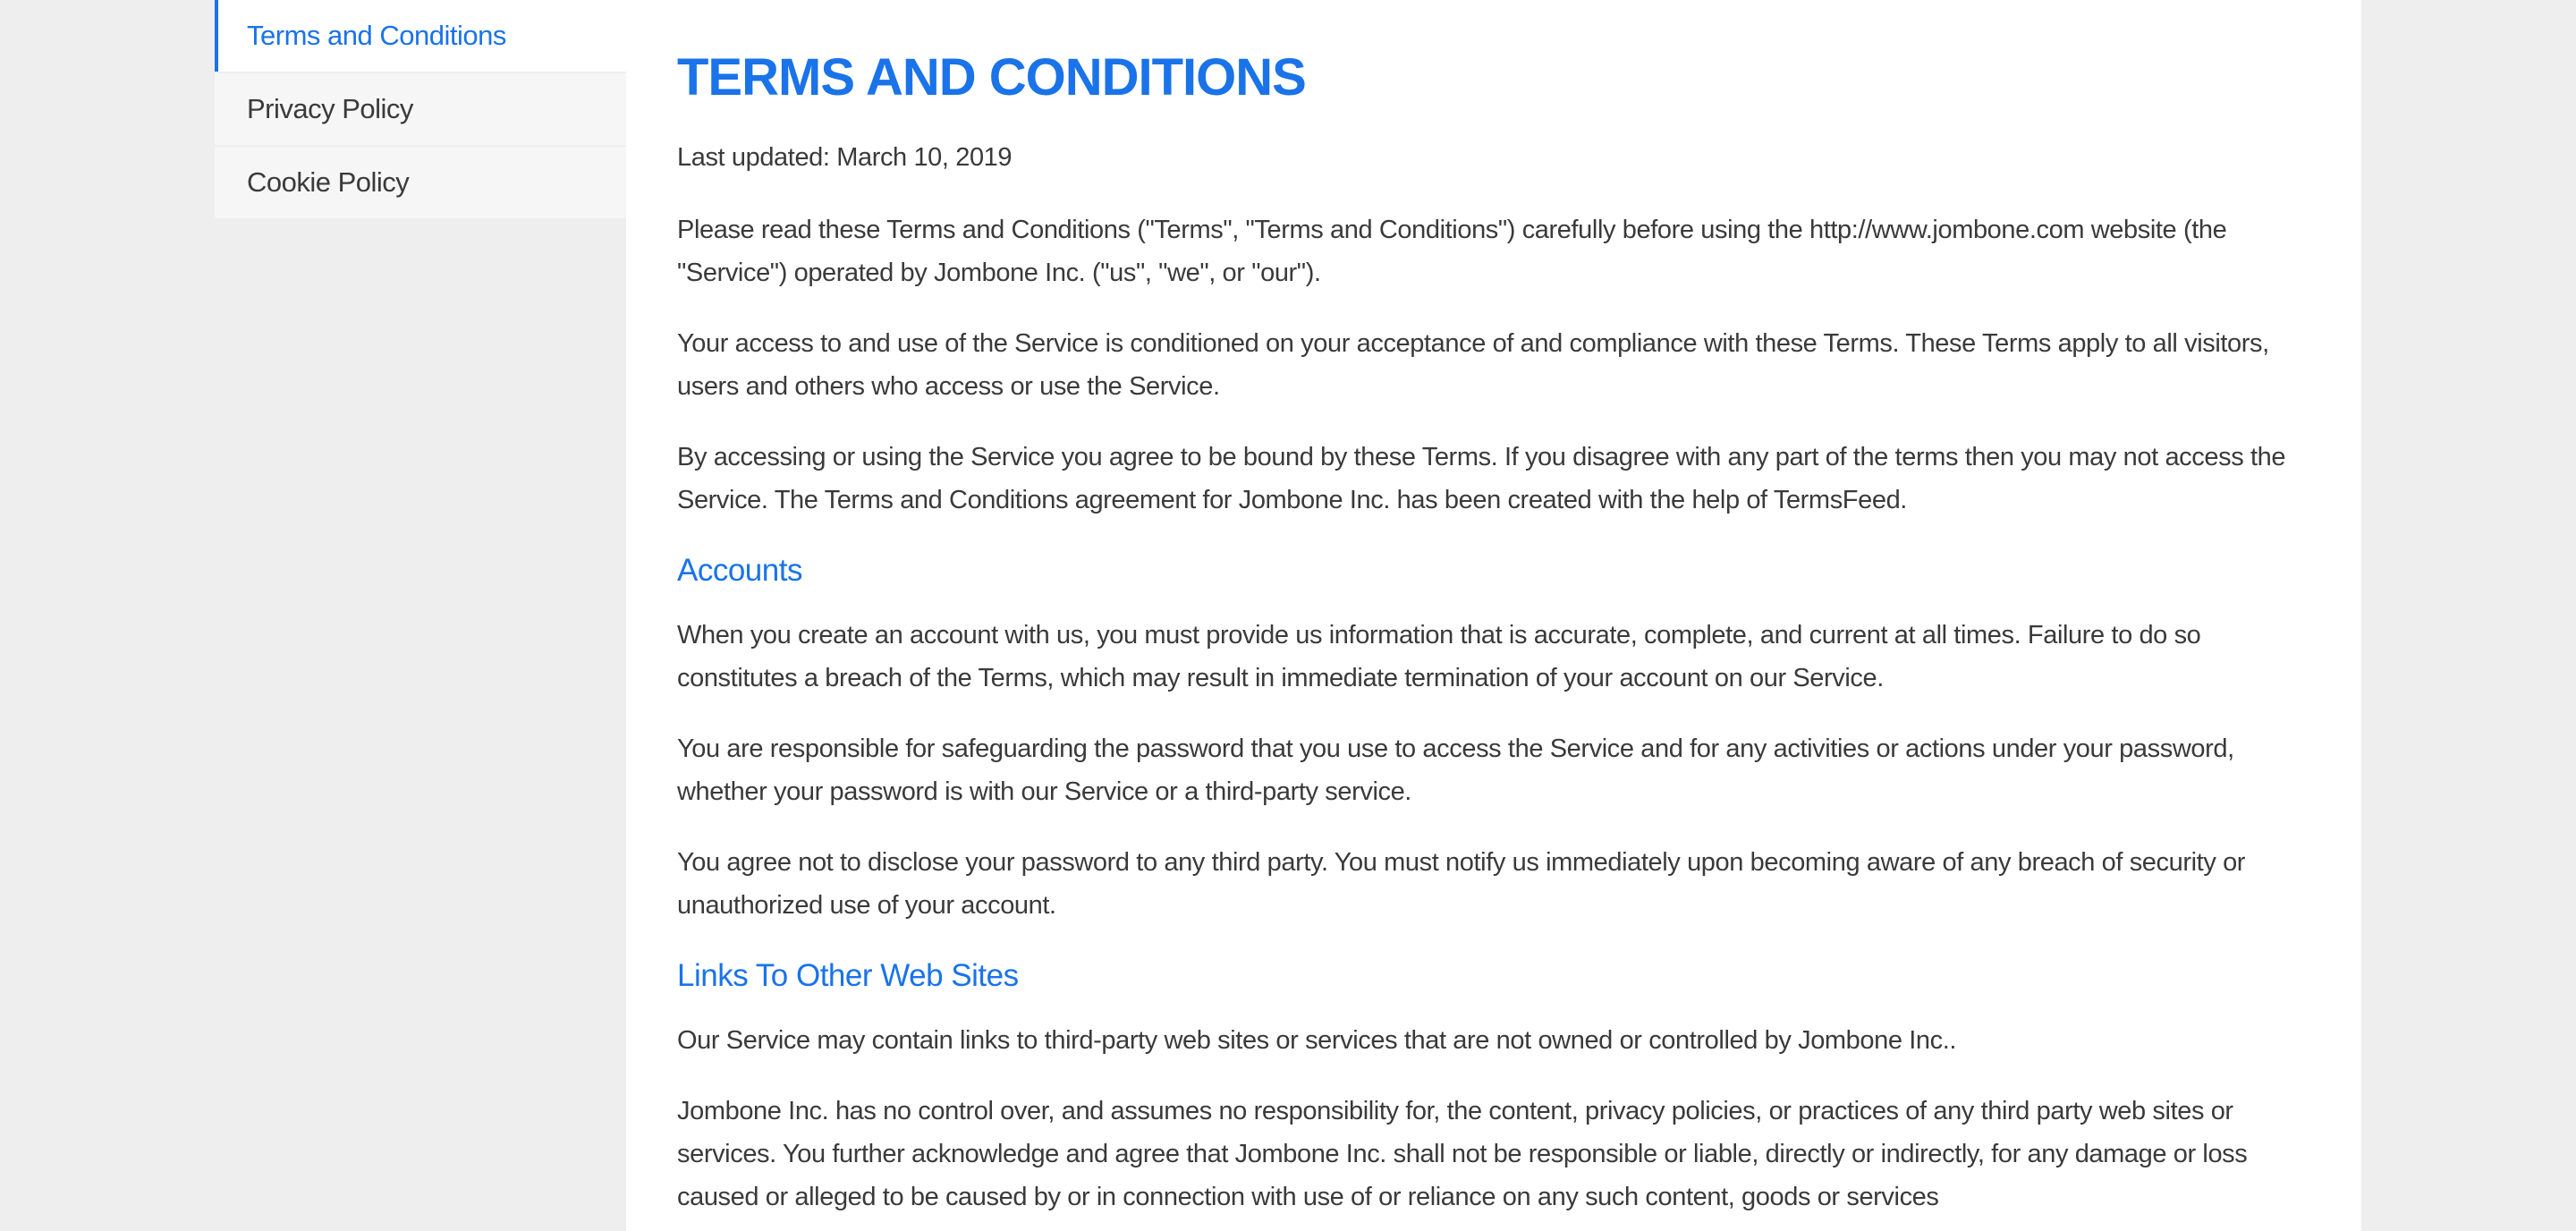  I want to click on sidebar-item-terms-and-conditions: Terms and Conditions, so click(420, 36).